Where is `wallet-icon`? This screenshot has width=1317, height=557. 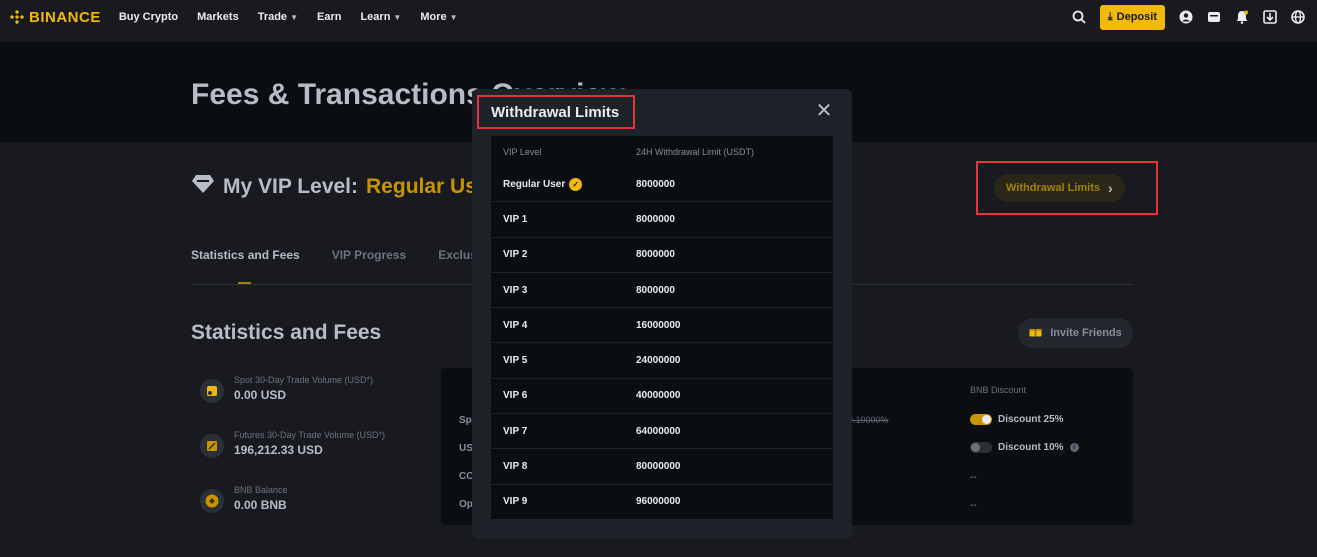 wallet-icon is located at coordinates (1214, 17).